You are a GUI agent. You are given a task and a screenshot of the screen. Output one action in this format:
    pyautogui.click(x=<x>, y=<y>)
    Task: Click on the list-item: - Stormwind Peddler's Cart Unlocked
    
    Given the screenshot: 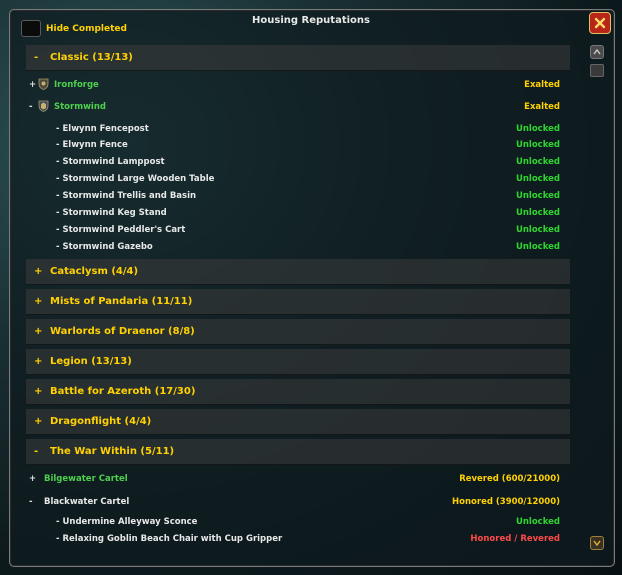 What is the action you would take?
    pyautogui.click(x=311, y=232)
    